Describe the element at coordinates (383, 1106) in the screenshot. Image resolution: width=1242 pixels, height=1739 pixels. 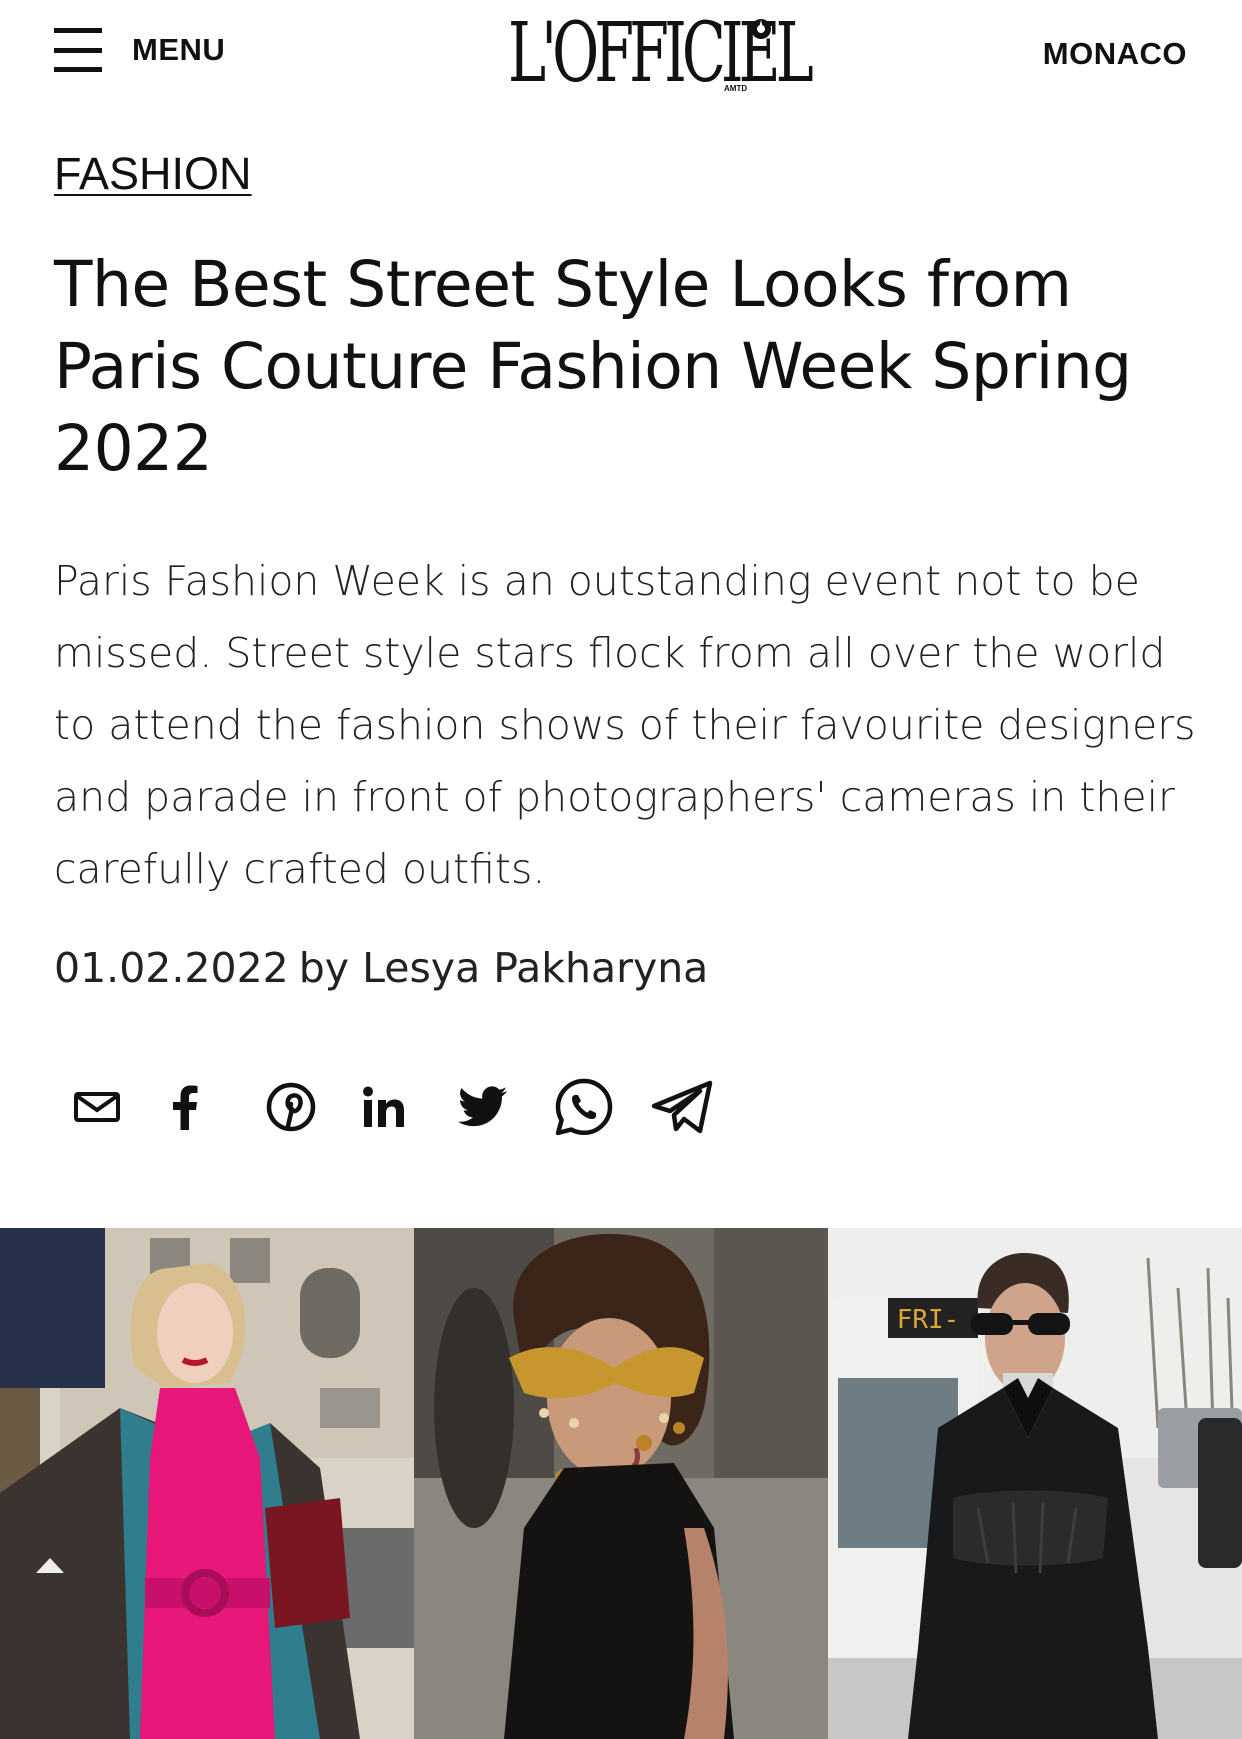
I see `linkedin-icon` at that location.